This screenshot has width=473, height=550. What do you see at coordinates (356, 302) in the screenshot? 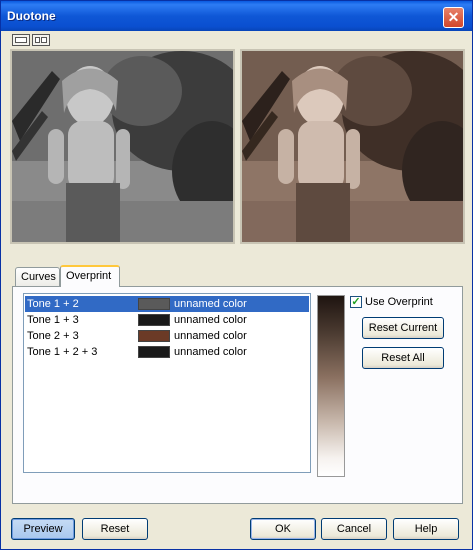
I see `checkbox-check-icon: ✓` at bounding box center [356, 302].